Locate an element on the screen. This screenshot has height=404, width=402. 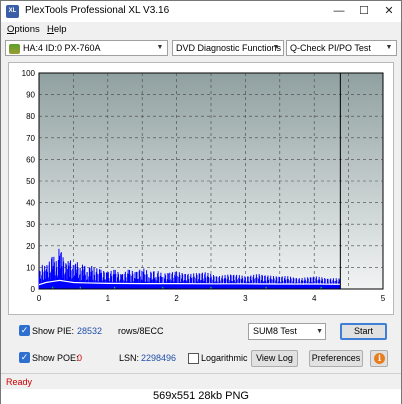
lsn-label: LSN: is located at coordinates (129, 358).